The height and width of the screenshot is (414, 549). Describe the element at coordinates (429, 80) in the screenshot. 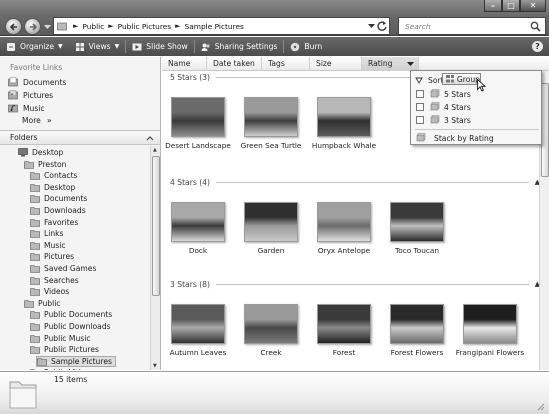

I see `sort-option: Sort` at that location.